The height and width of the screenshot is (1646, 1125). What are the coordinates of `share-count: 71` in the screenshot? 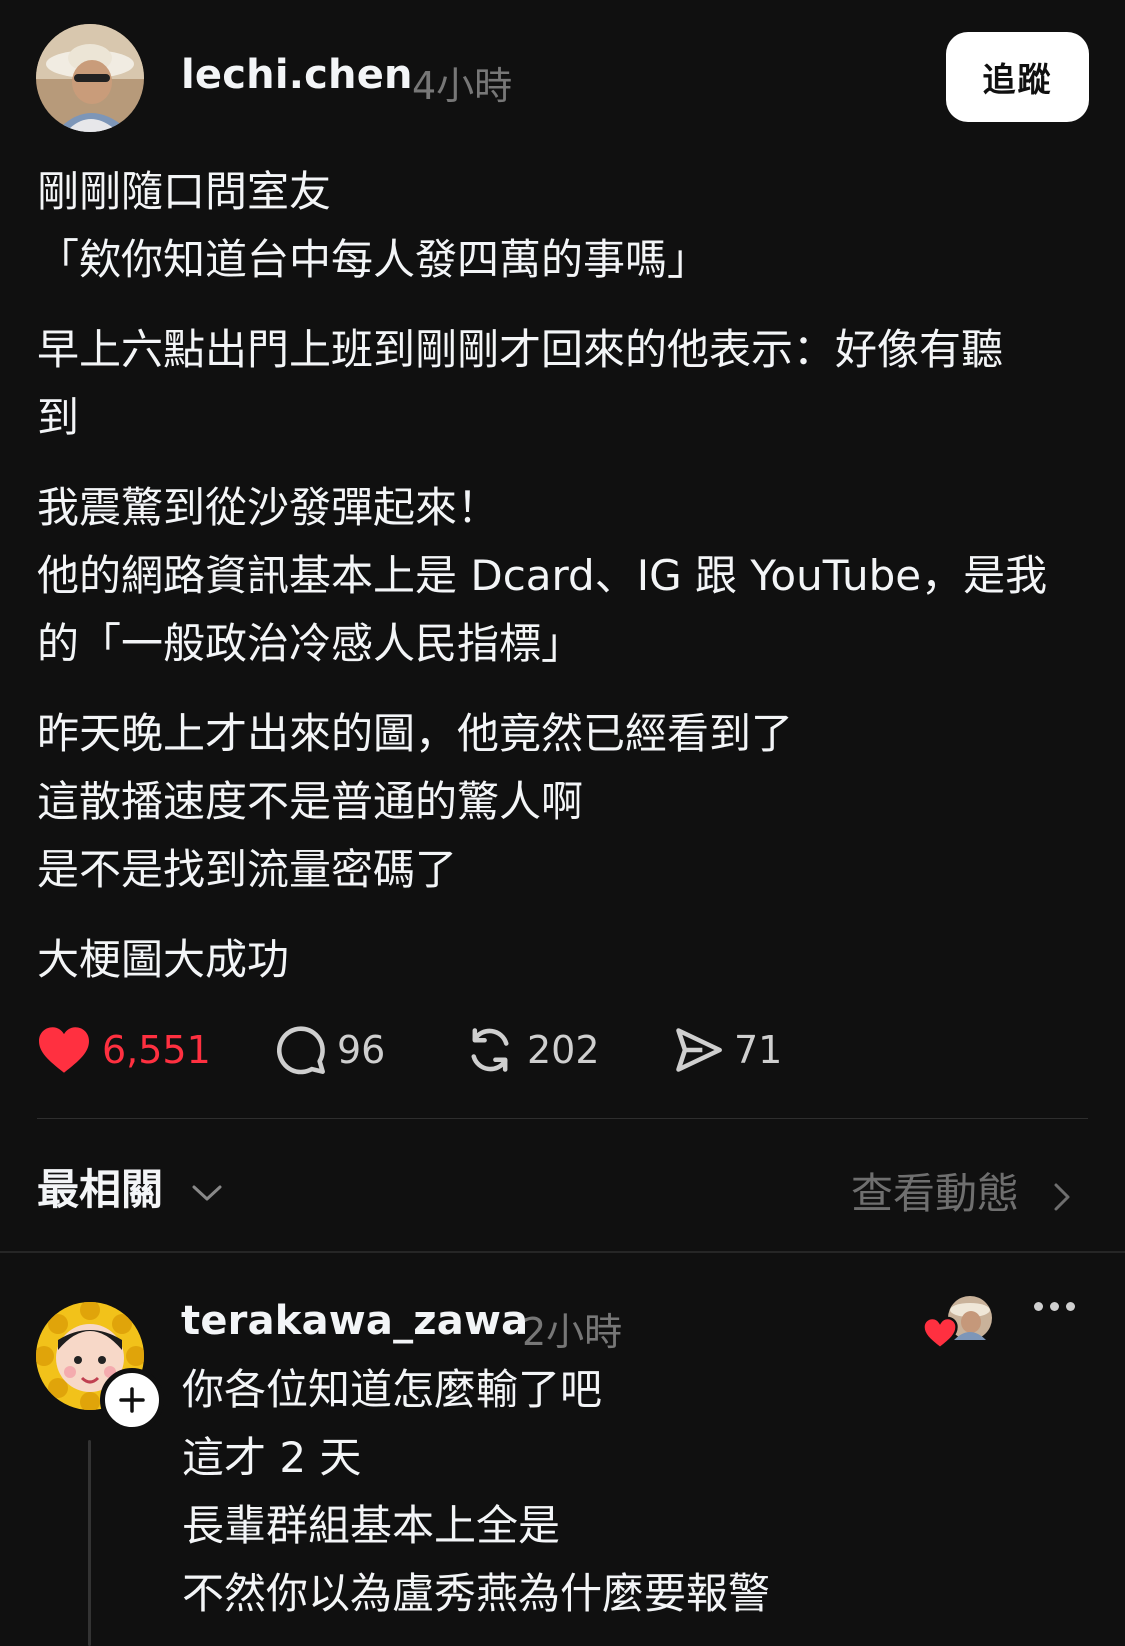 It's located at (758, 1050).